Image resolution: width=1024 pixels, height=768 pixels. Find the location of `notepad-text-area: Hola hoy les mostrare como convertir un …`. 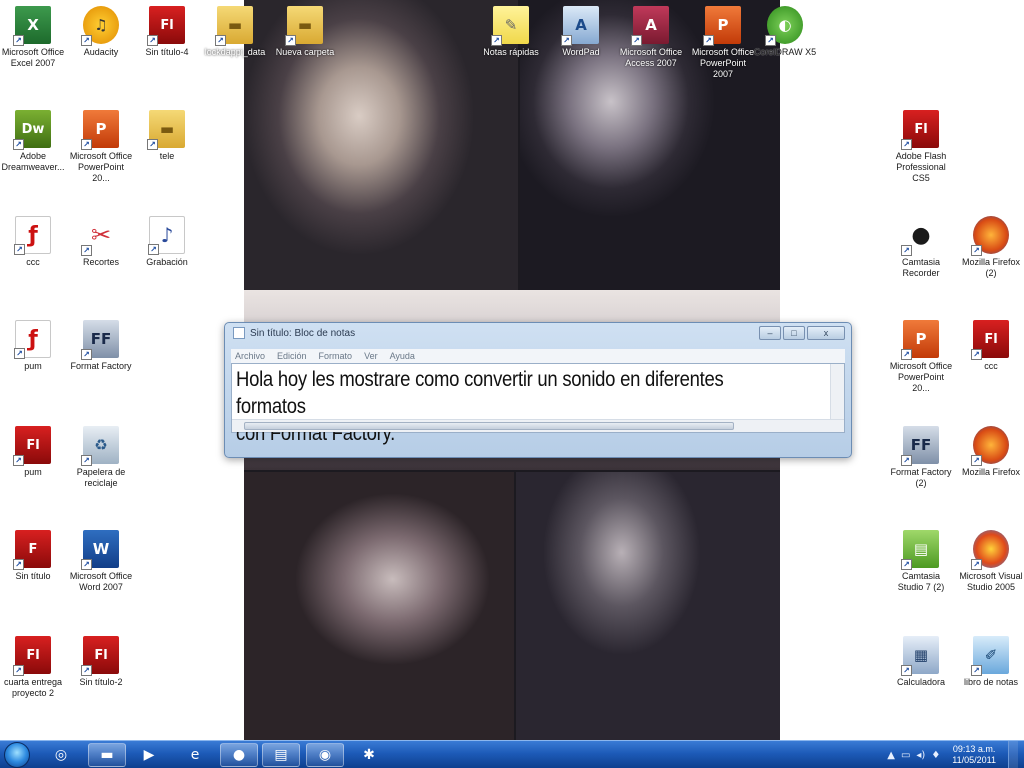

notepad-text-area: Hola hoy les mostrare como convertir un … is located at coordinates (538, 404).